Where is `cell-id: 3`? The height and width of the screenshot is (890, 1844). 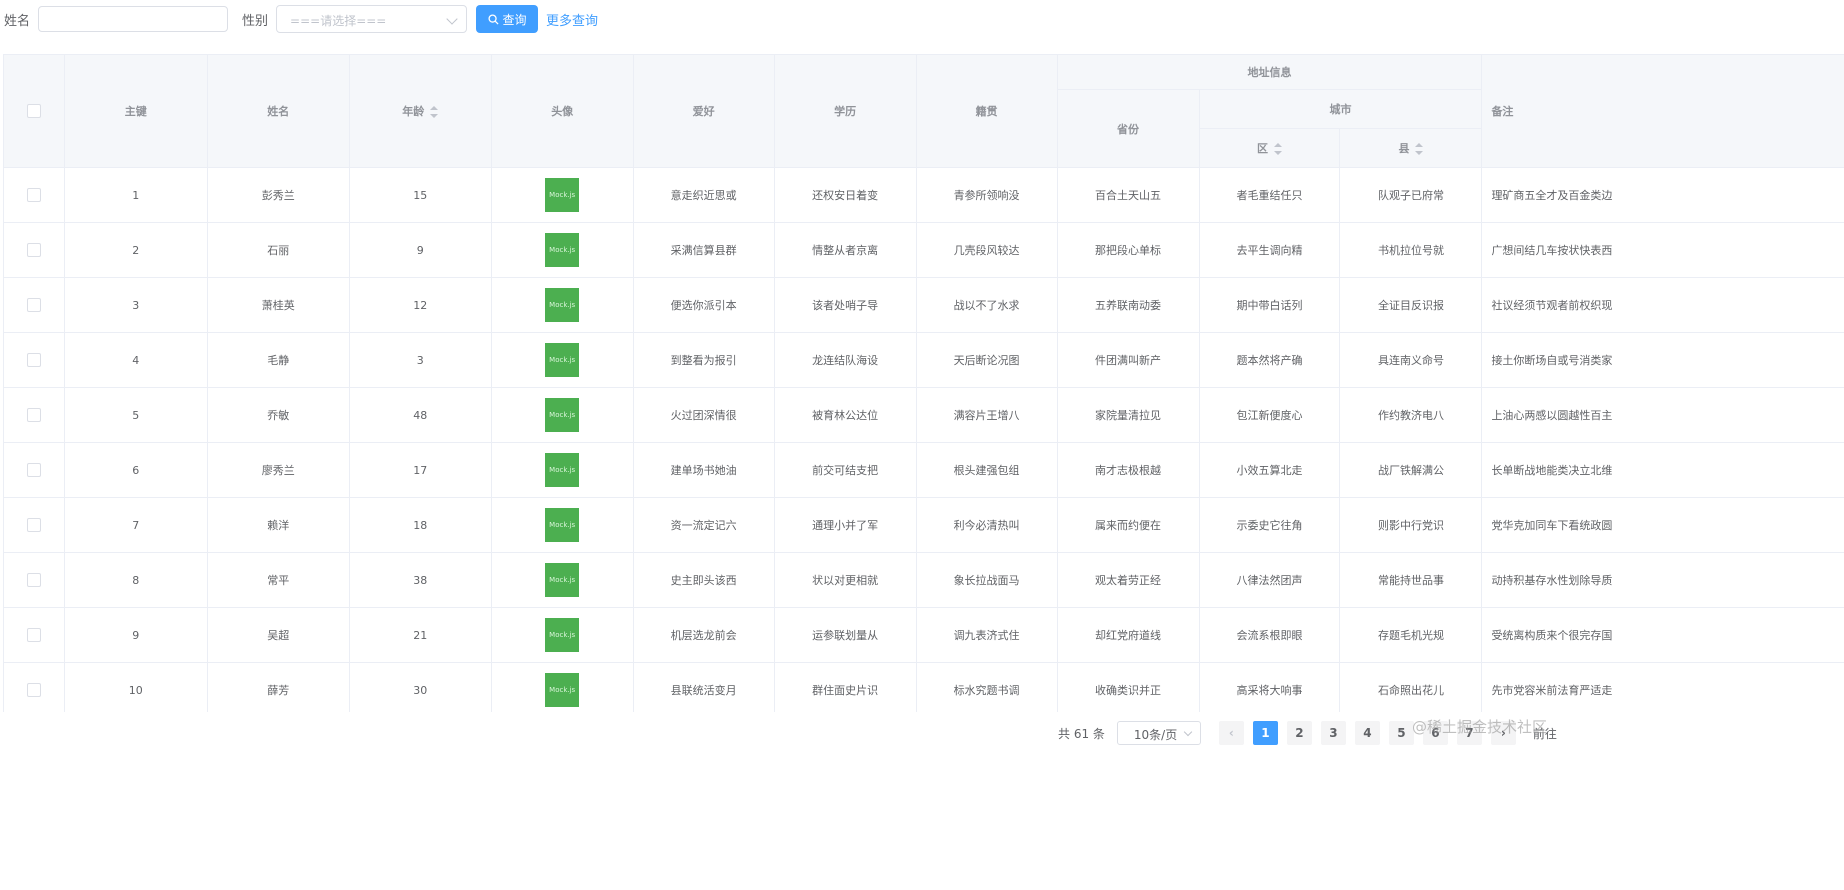
cell-id: 3 is located at coordinates (136, 305).